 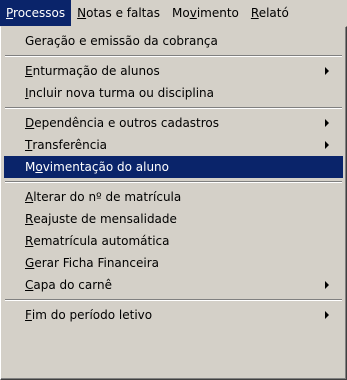 What do you see at coordinates (107, 197) in the screenshot?
I see `menu-item-label: lterar do nº de matrícula` at bounding box center [107, 197].